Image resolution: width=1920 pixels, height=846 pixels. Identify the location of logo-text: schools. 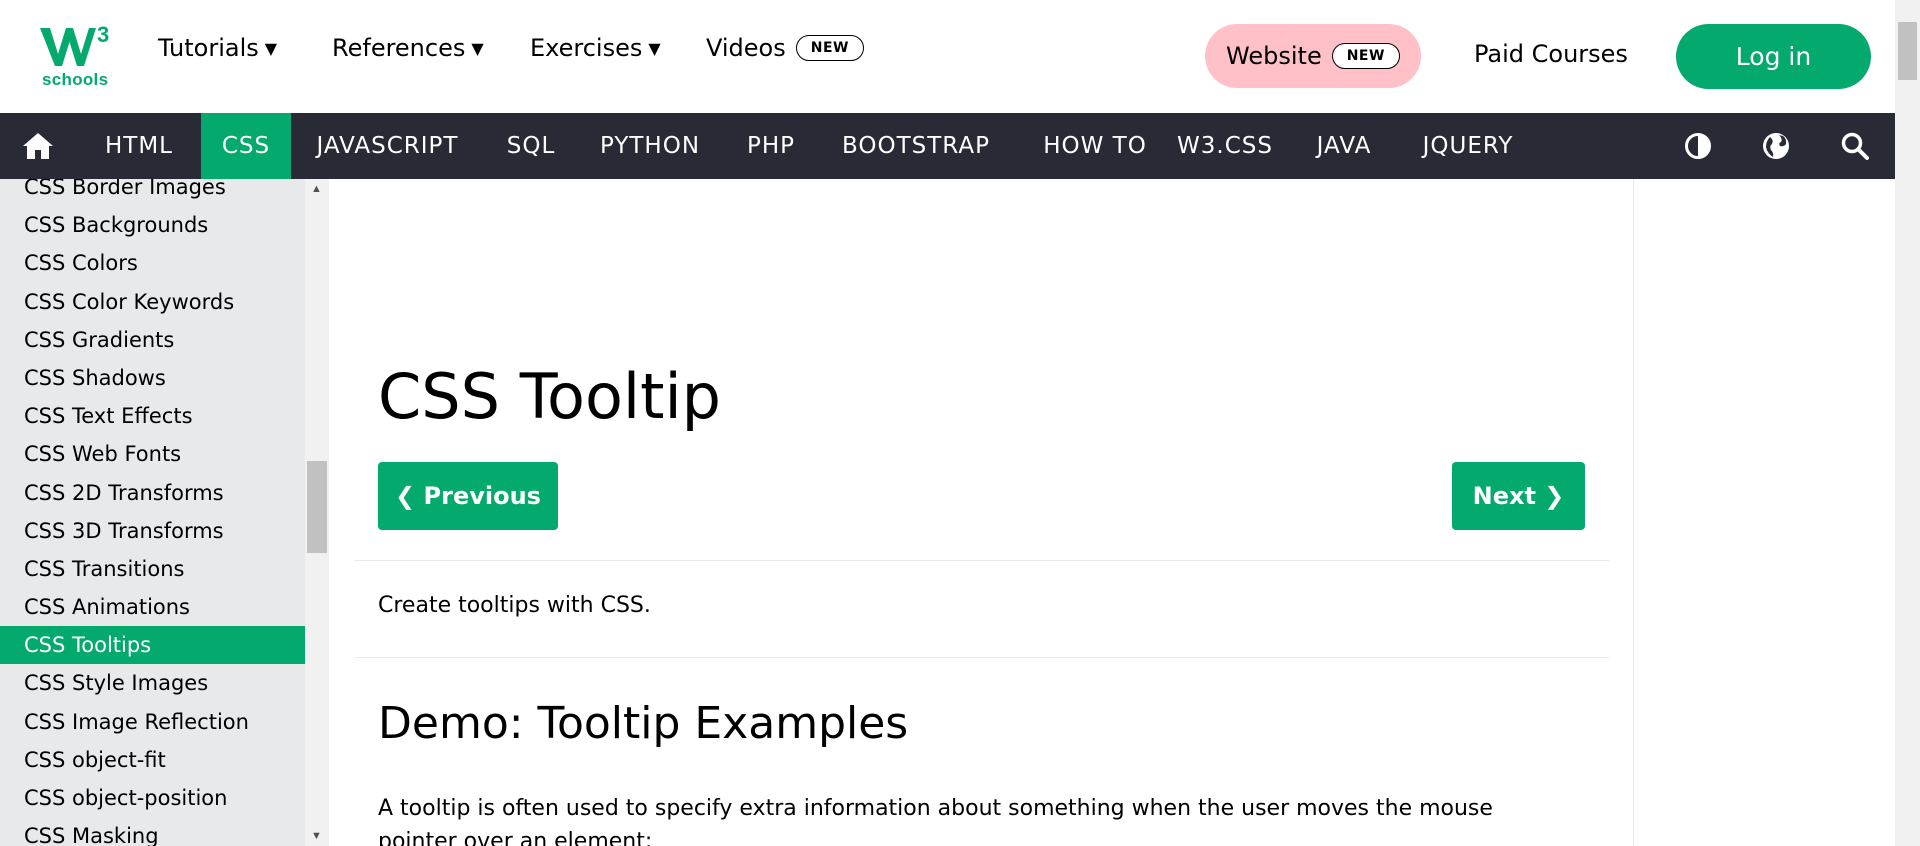
(75, 79).